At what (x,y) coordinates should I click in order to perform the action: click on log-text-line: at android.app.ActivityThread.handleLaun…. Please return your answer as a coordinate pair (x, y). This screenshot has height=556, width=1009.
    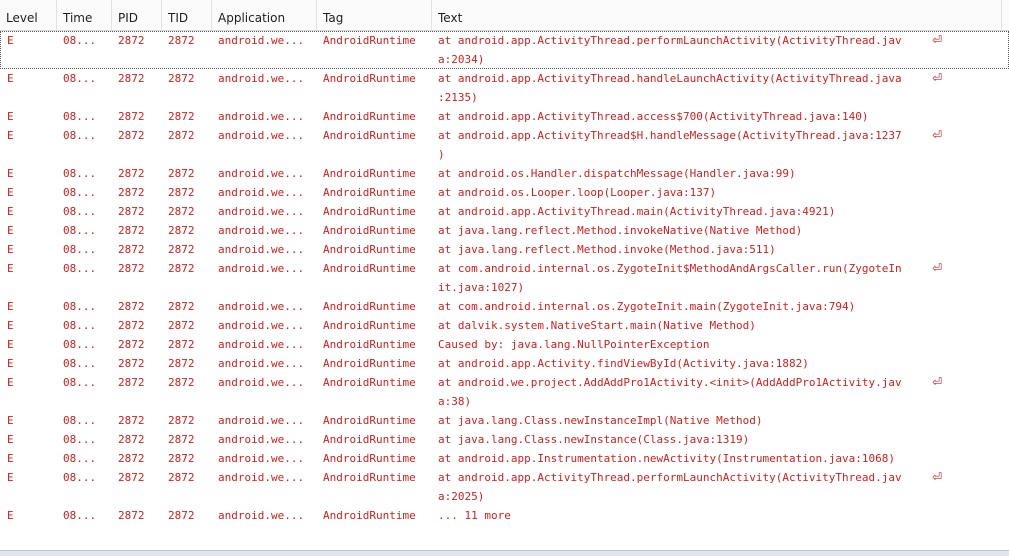
    Looking at the image, I should click on (670, 78).